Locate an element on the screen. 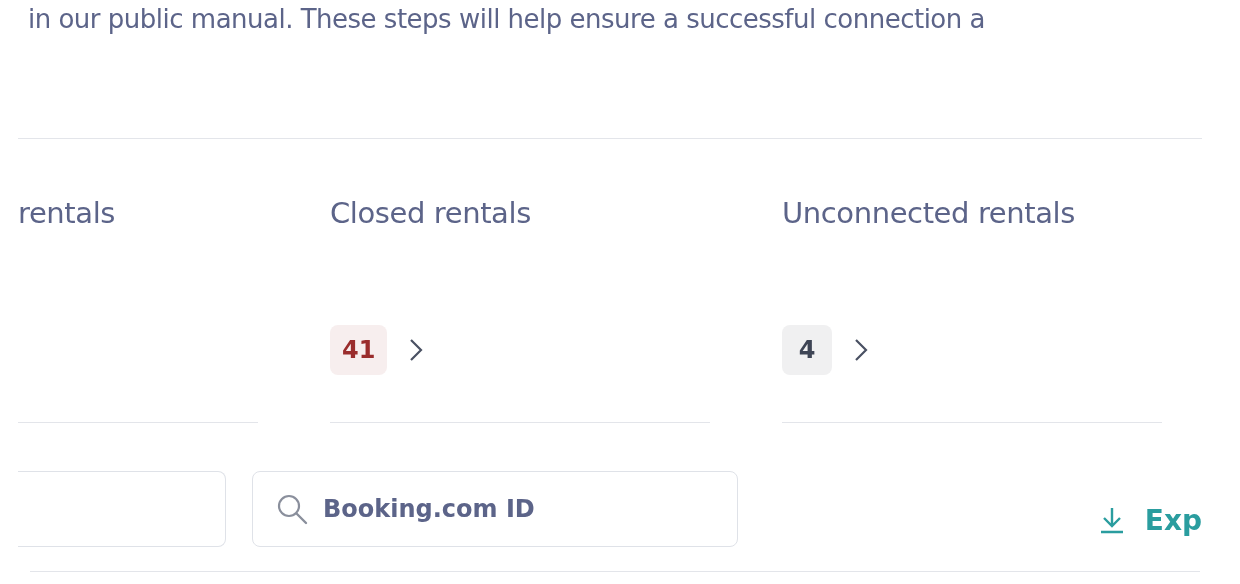  export-button: Exp is located at coordinates (1150, 520).